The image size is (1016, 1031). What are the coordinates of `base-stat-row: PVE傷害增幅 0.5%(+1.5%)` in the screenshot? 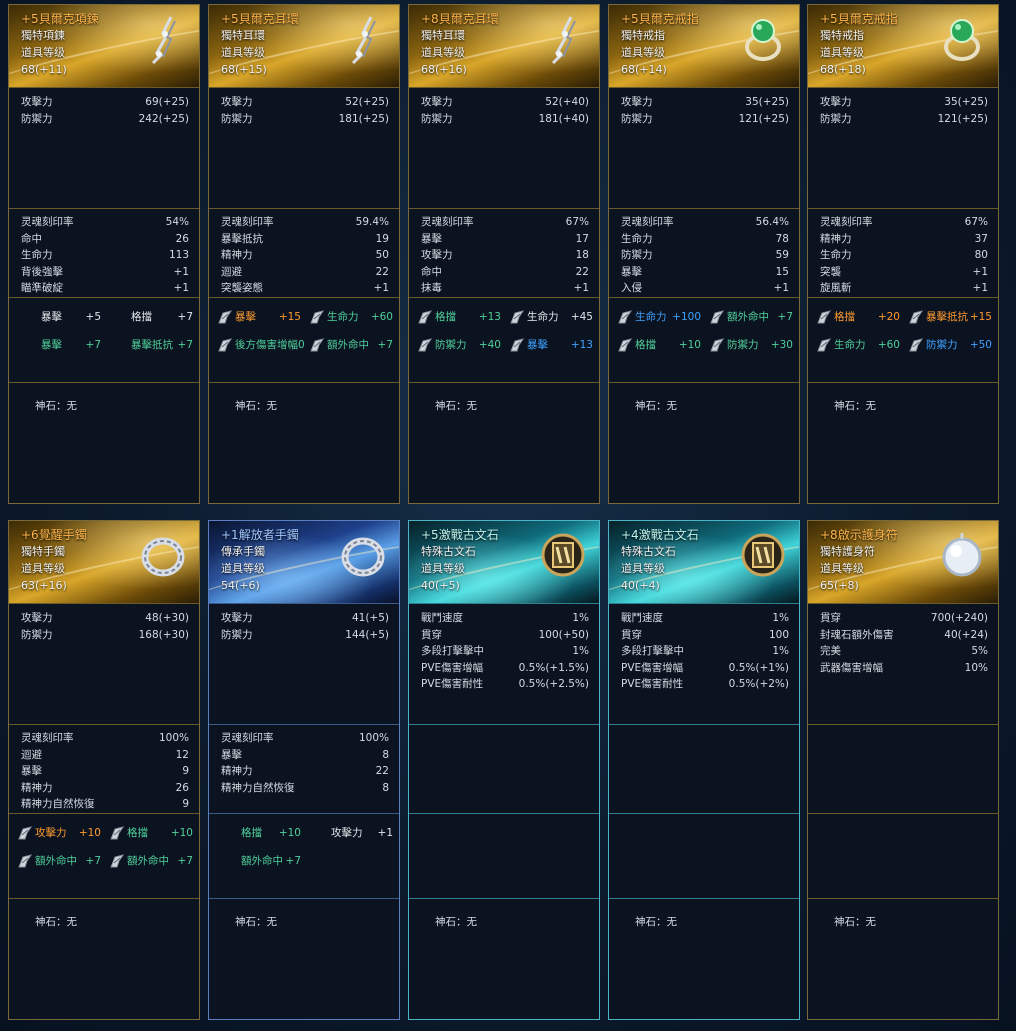 It's located at (505, 668).